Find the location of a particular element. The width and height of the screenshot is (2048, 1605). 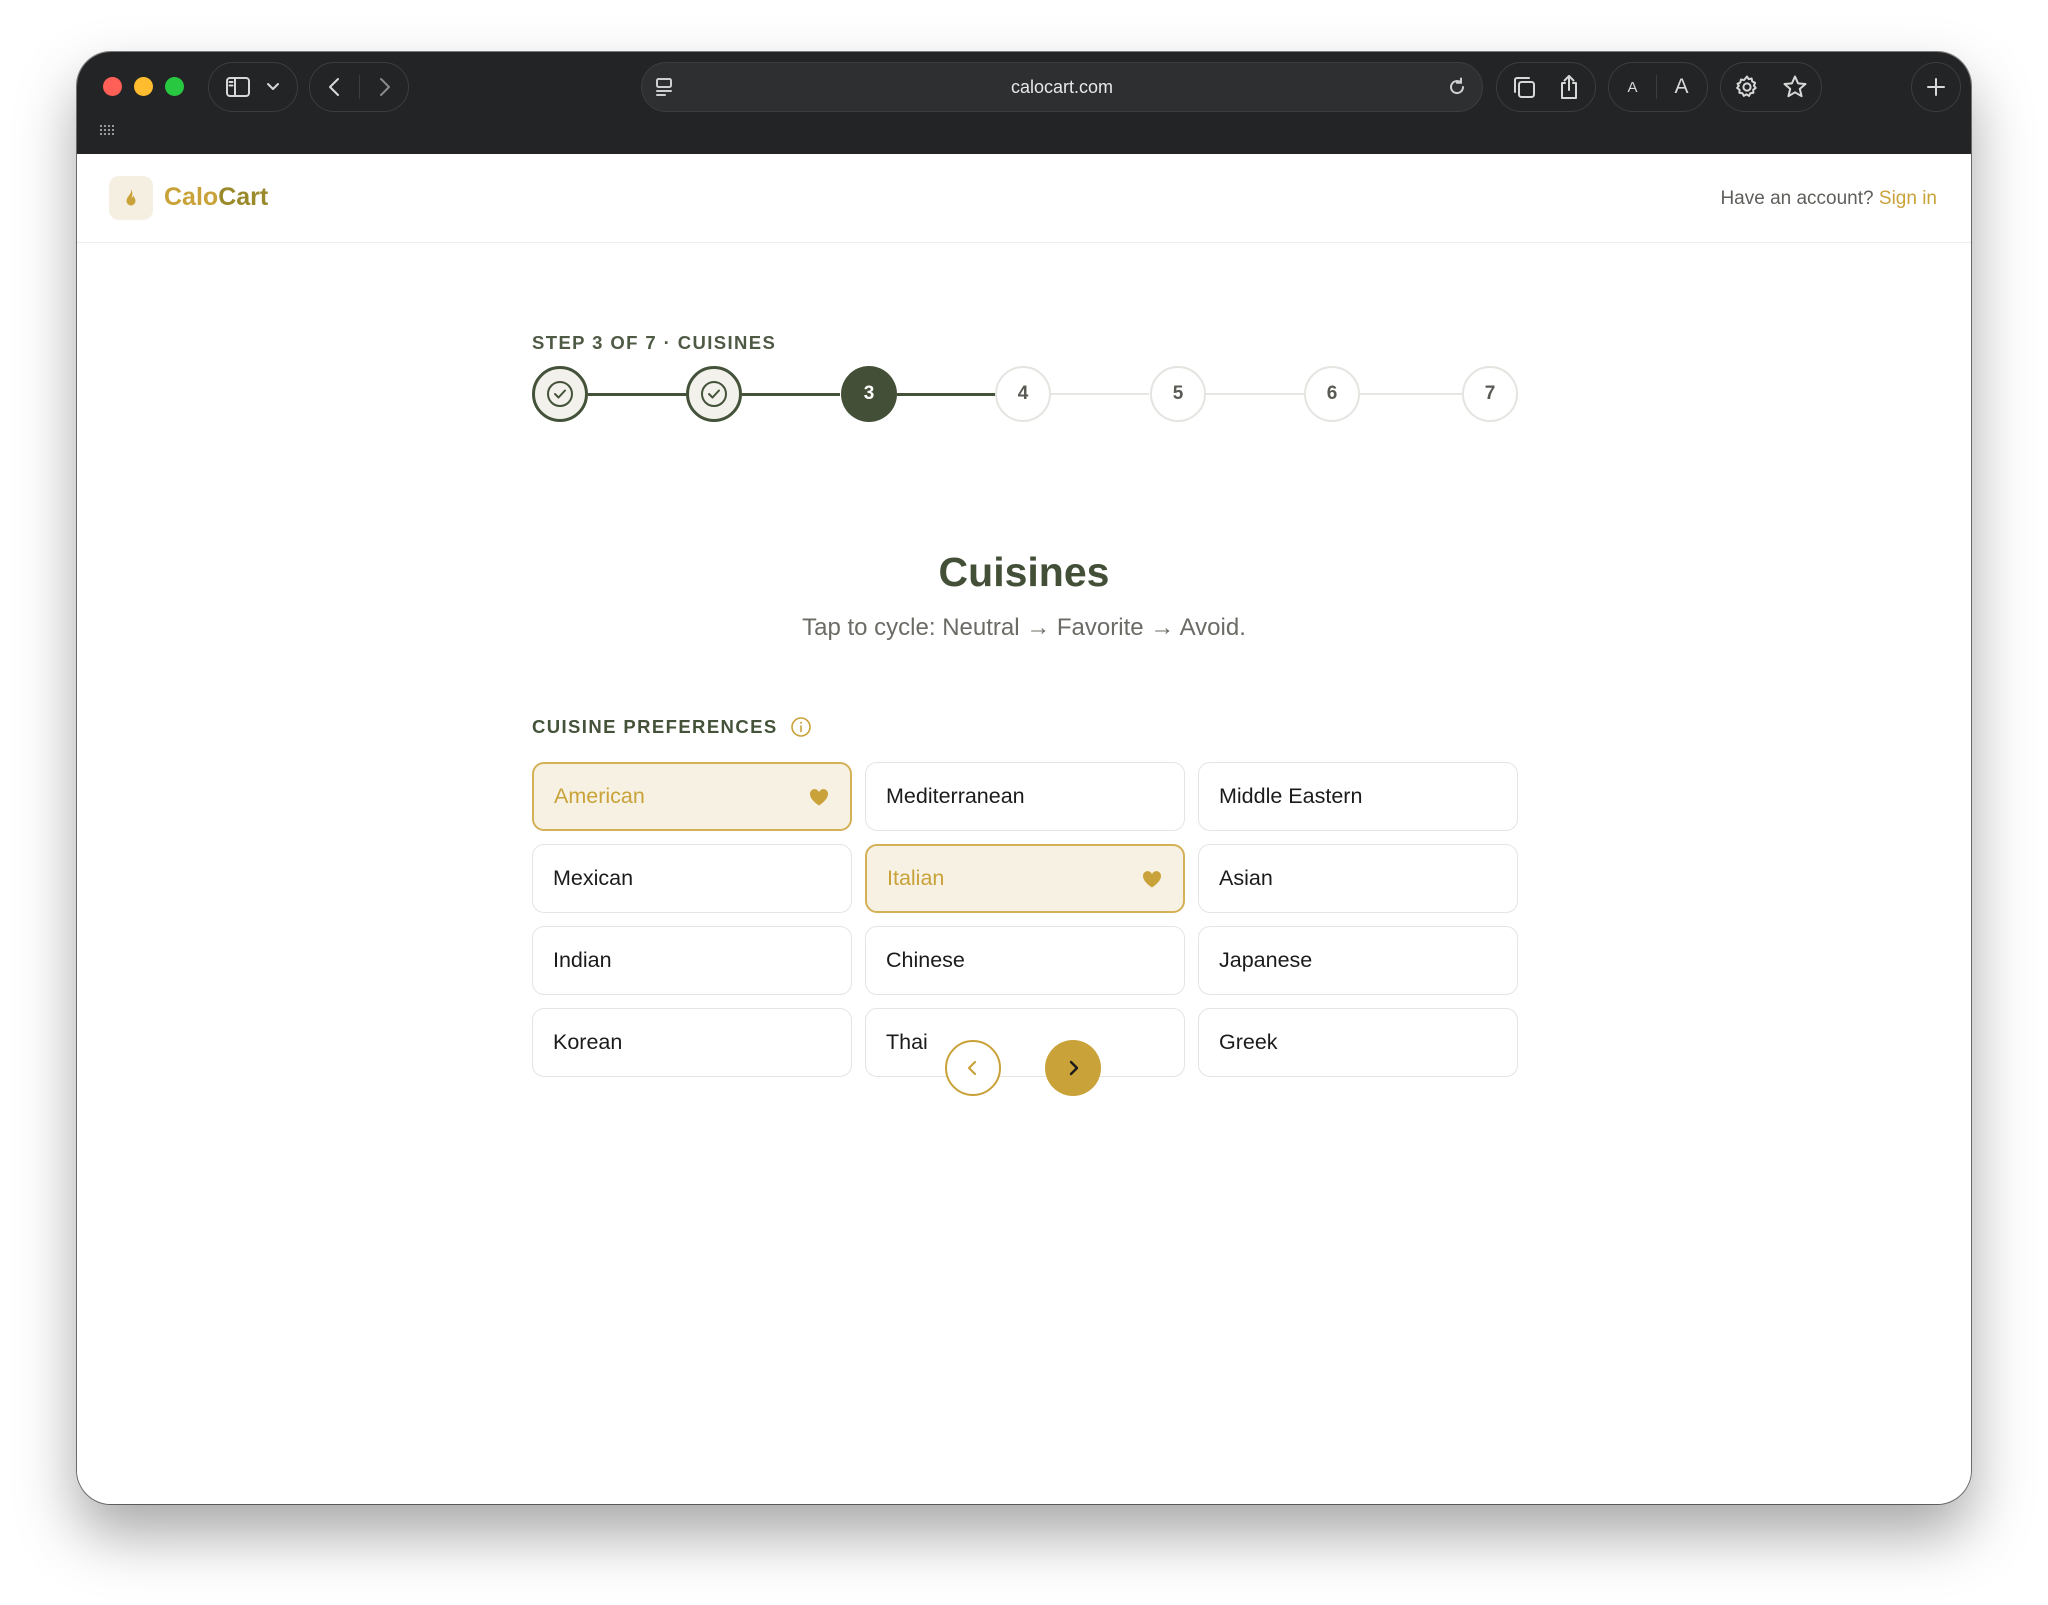

logo-badge is located at coordinates (131, 198).